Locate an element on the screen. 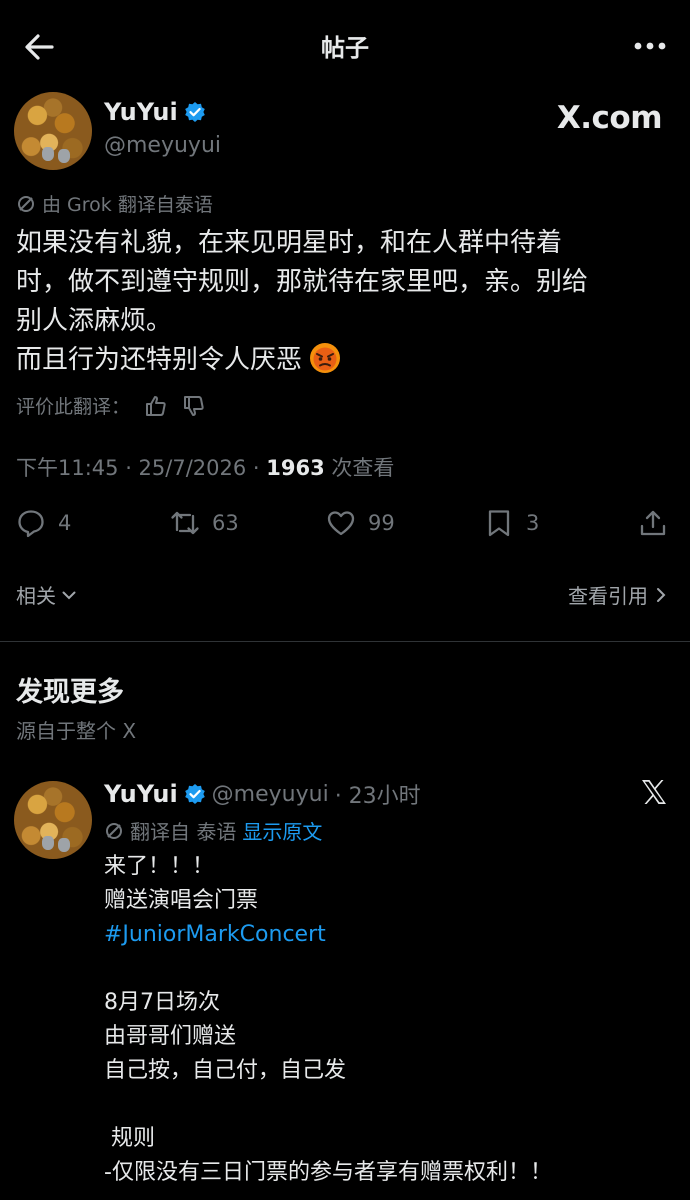 Image resolution: width=690 pixels, height=1200 pixels. x-com-watermark: X.com is located at coordinates (609, 118).